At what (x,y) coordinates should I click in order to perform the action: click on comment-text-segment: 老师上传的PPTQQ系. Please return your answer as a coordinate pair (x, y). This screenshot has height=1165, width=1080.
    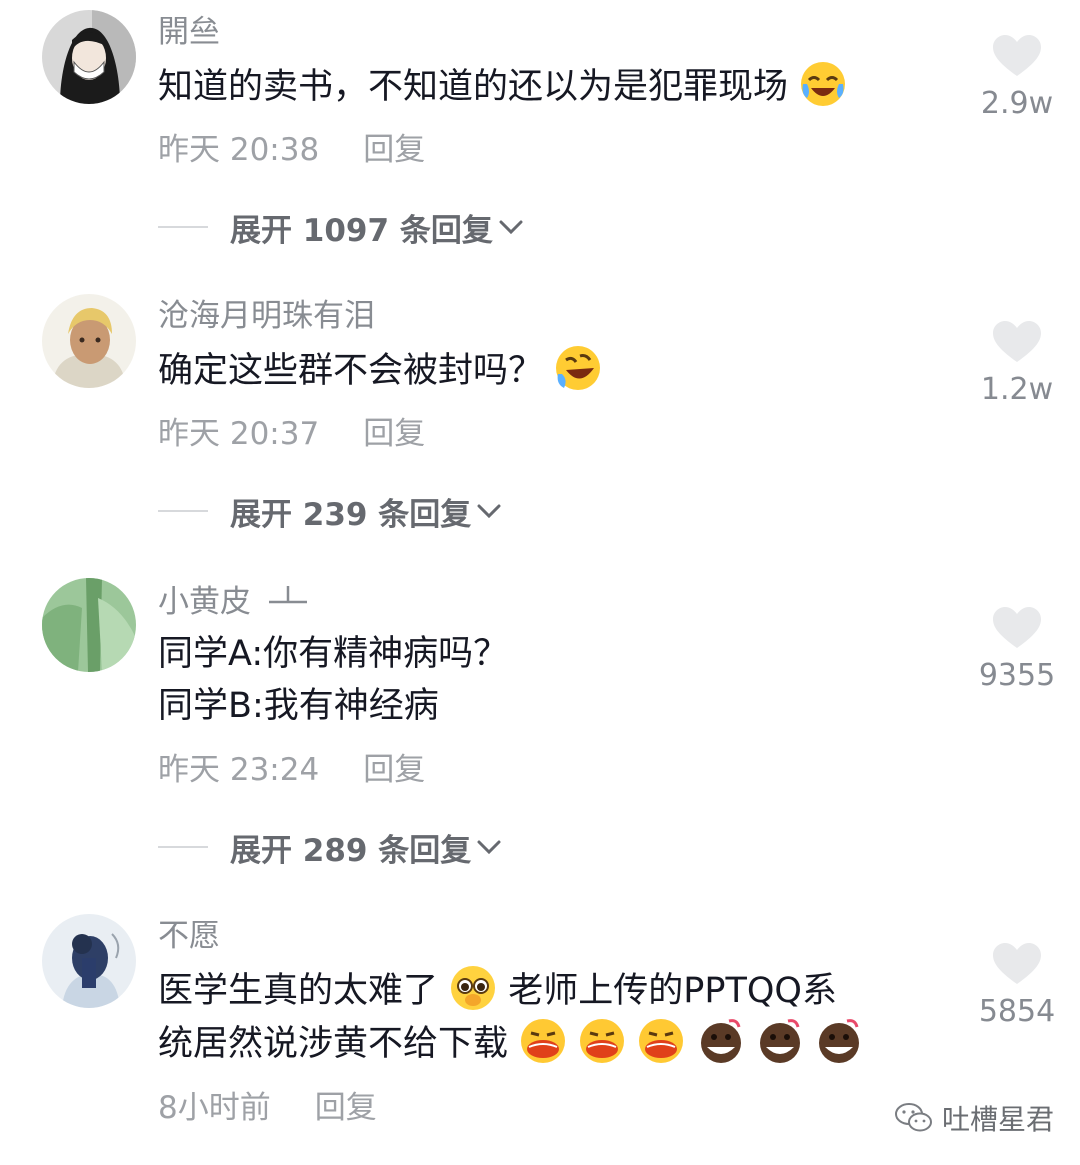
    Looking at the image, I should click on (672, 991).